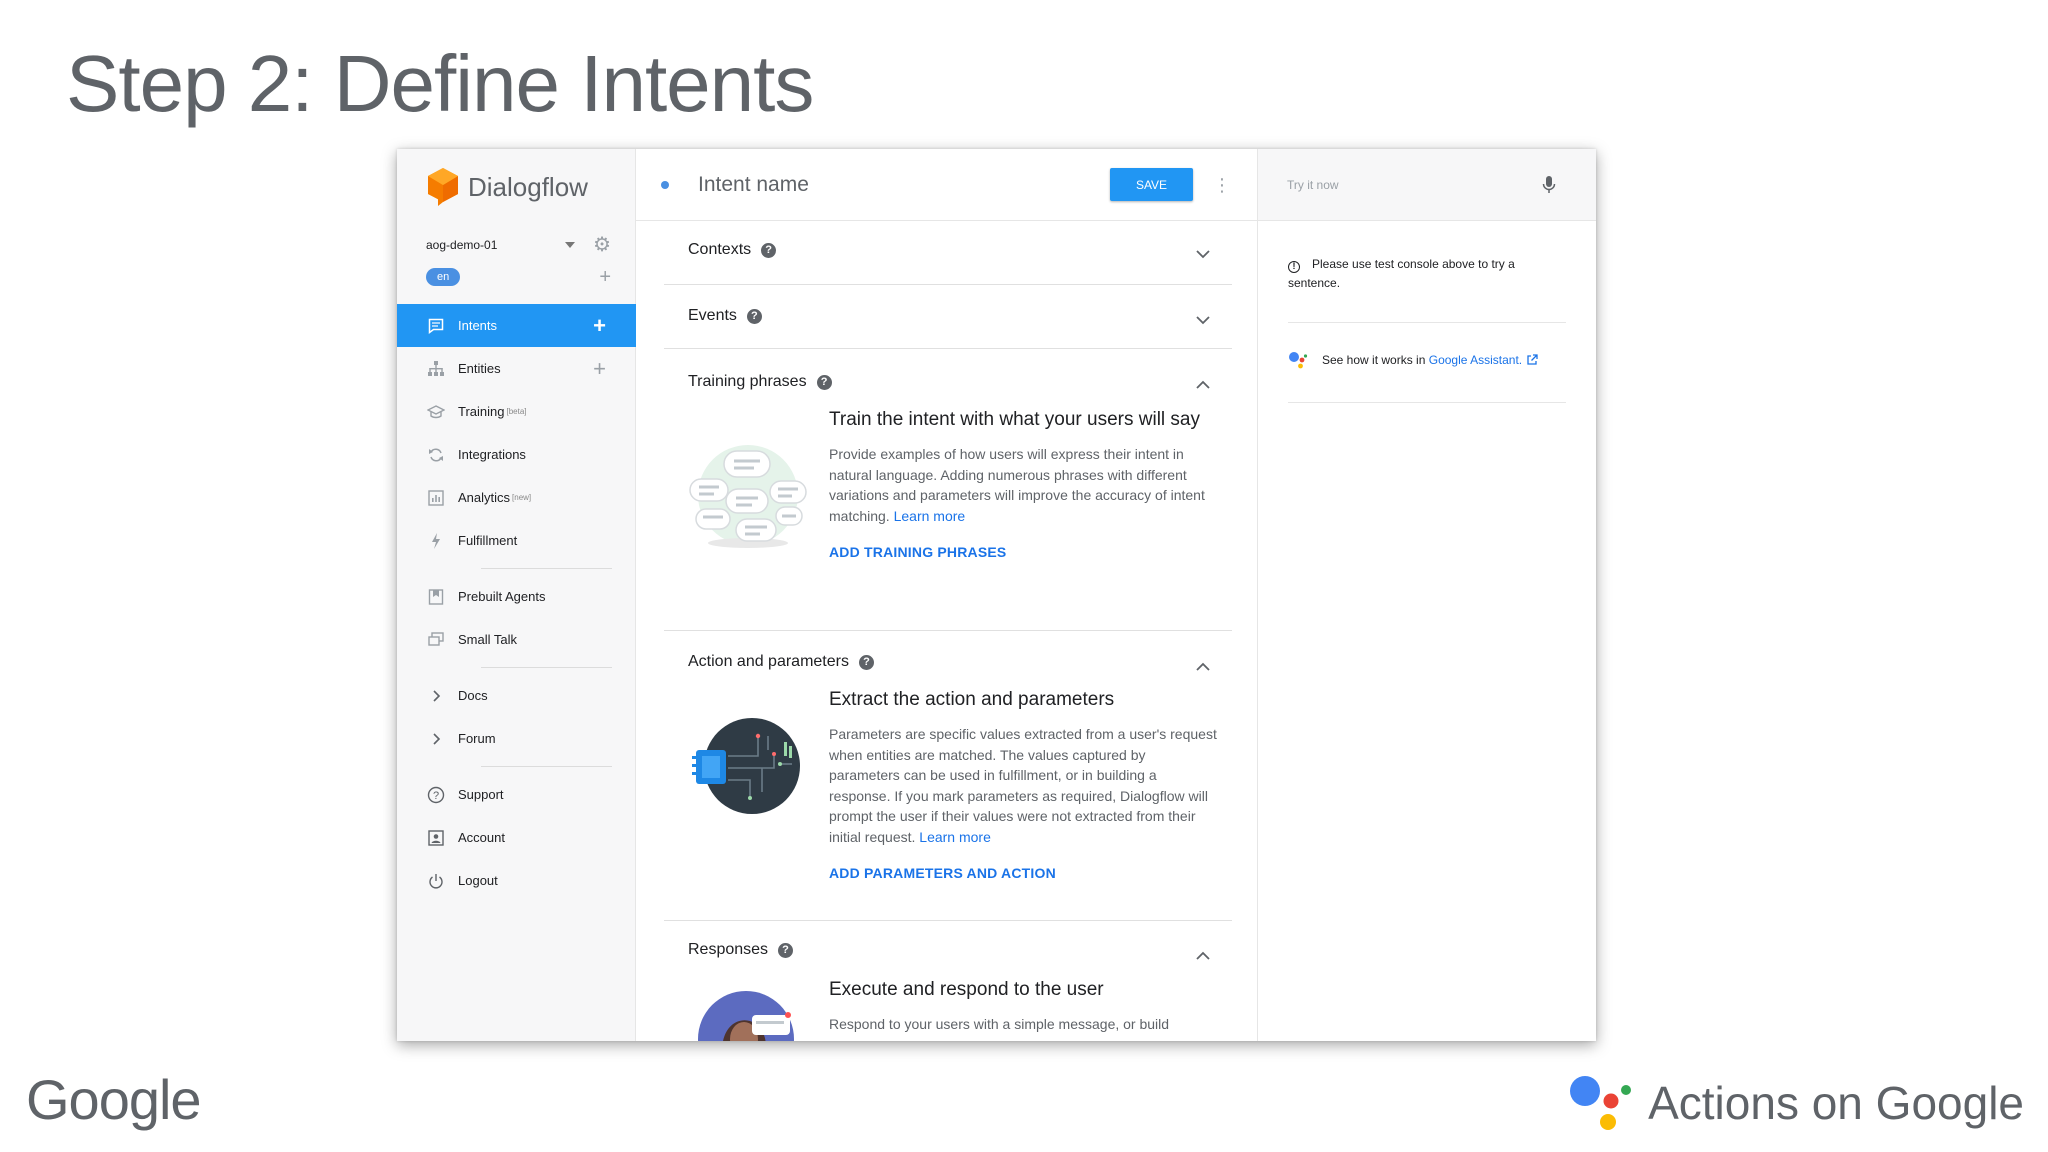  What do you see at coordinates (516, 639) in the screenshot?
I see `sidebar-item-small-talk: Small Talk` at bounding box center [516, 639].